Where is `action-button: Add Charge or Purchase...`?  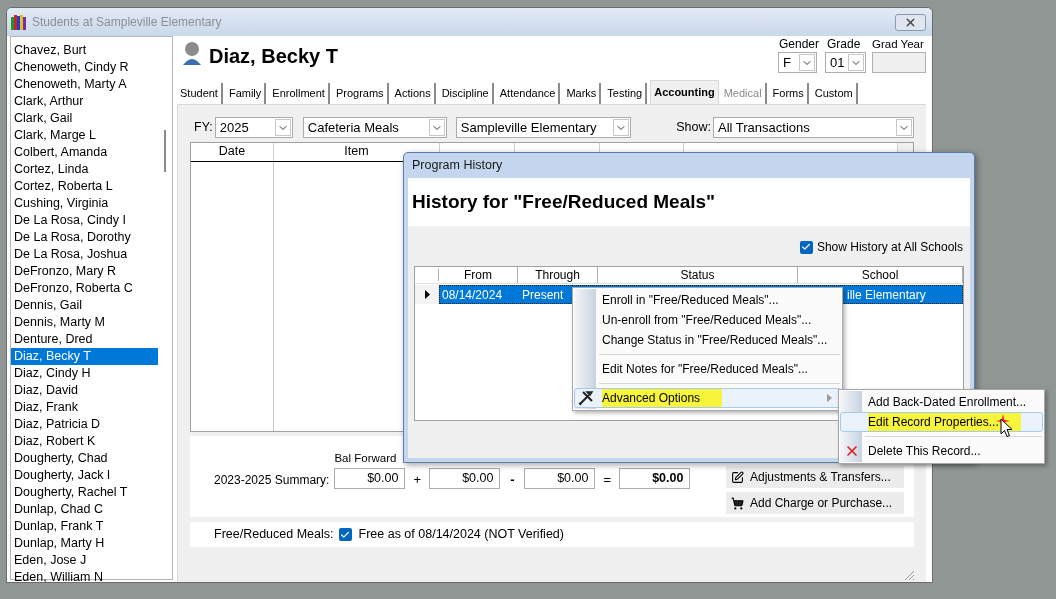
action-button: Add Charge or Purchase... is located at coordinates (815, 503).